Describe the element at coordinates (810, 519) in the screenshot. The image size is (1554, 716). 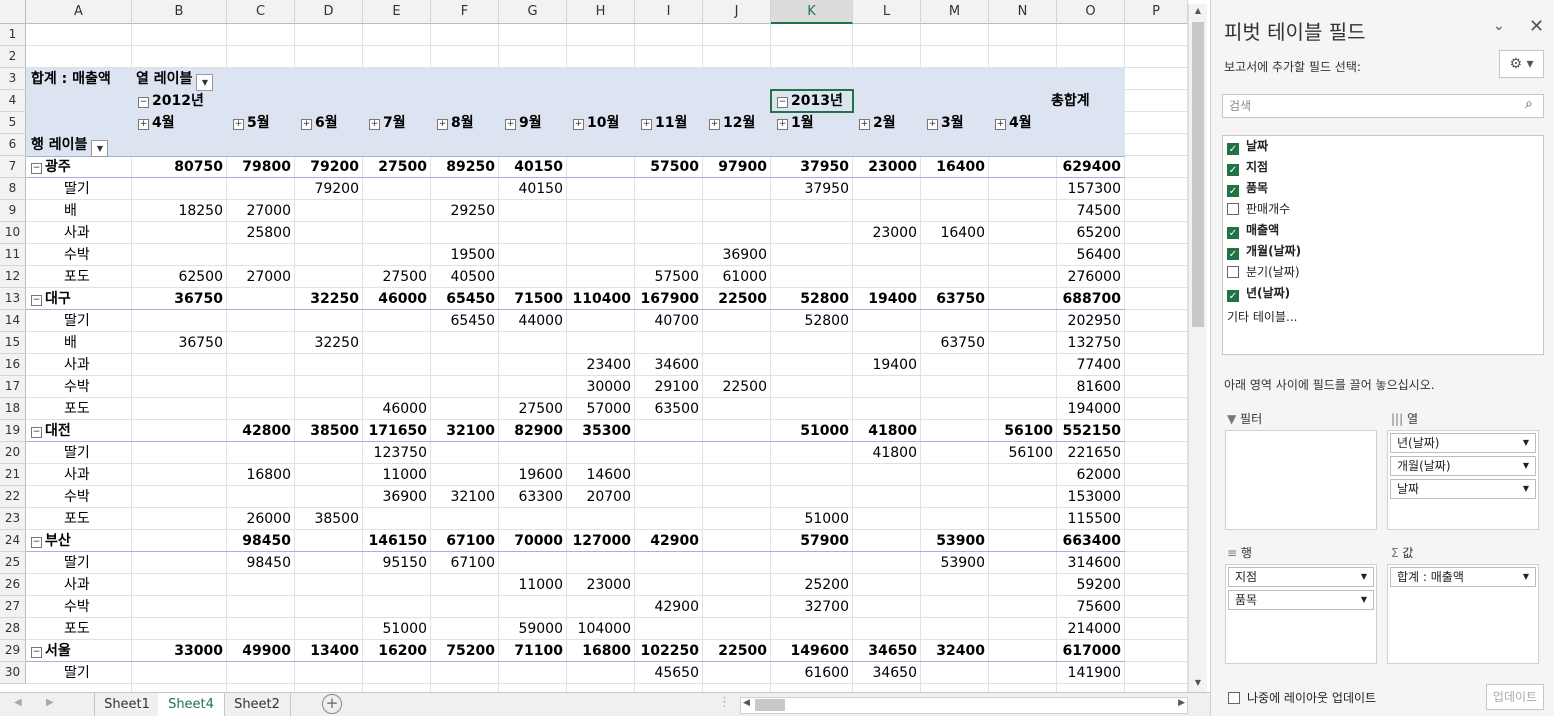
I see `data-cell: 51000` at that location.